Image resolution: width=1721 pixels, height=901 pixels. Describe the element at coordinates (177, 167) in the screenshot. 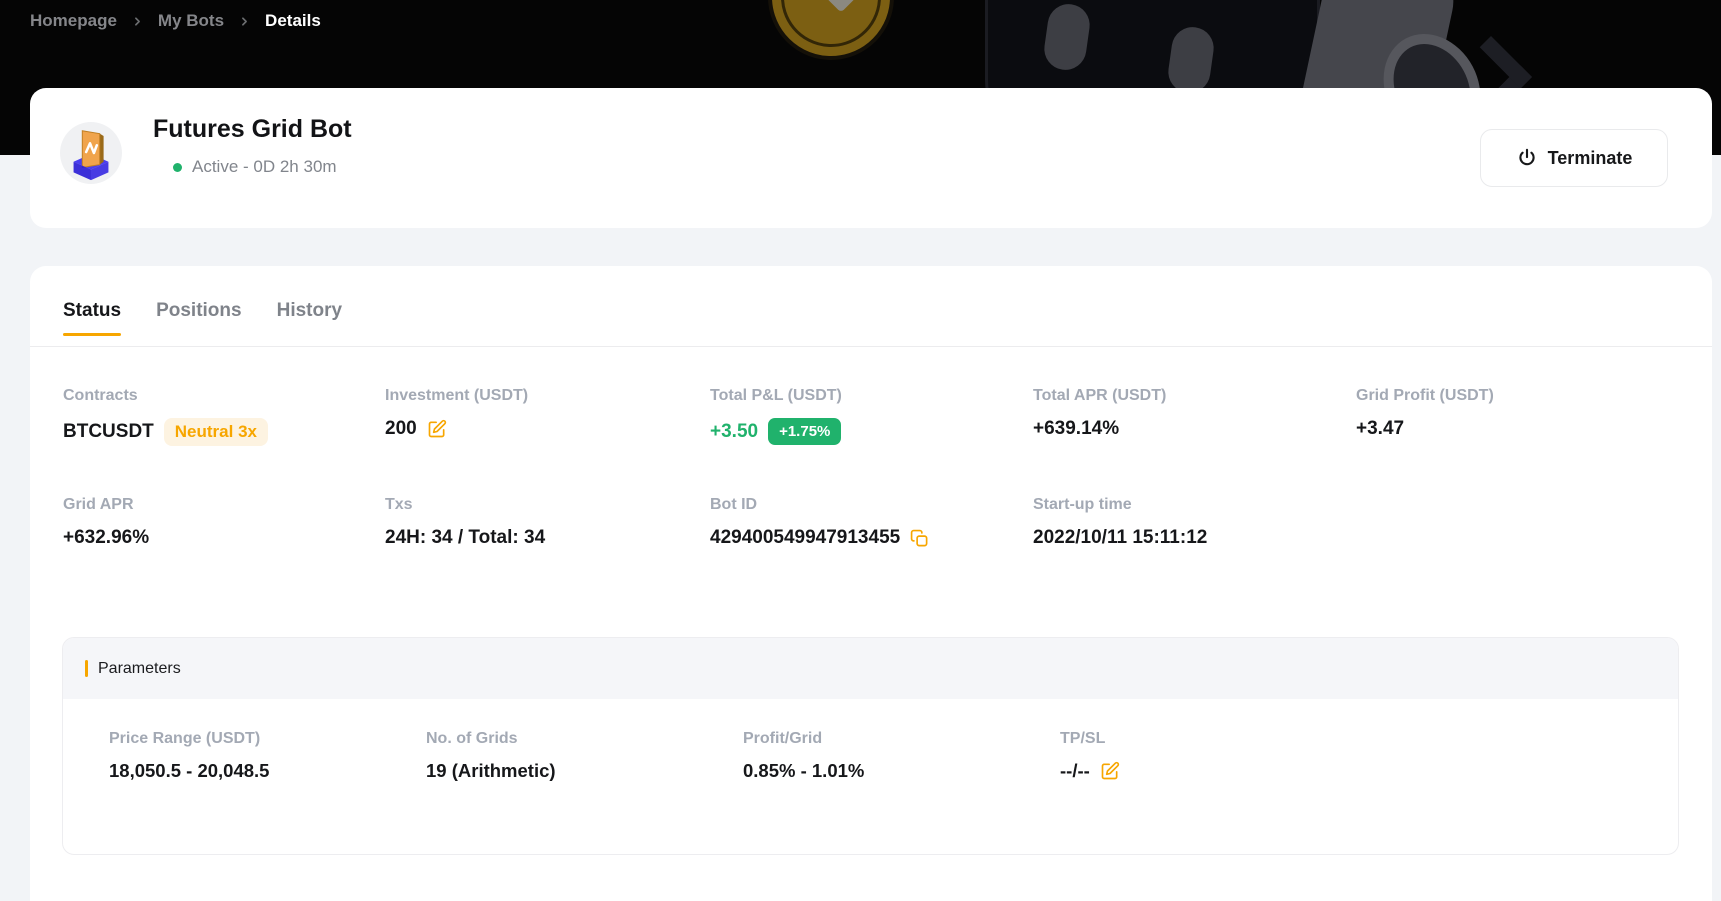

I see `active-status-dot` at that location.